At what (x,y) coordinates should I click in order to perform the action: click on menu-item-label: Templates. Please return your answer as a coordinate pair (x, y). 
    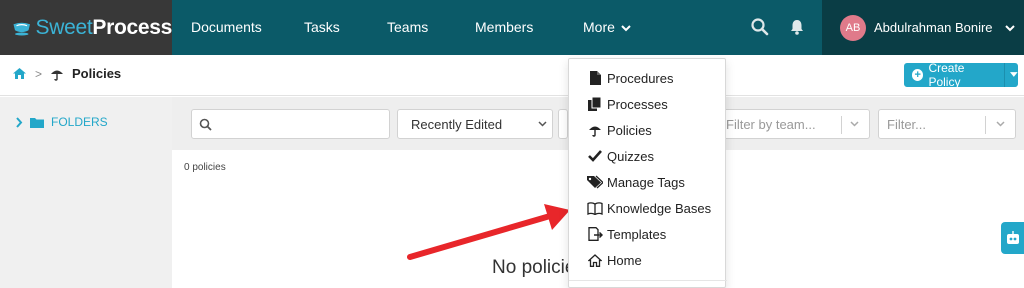
    Looking at the image, I should click on (637, 234).